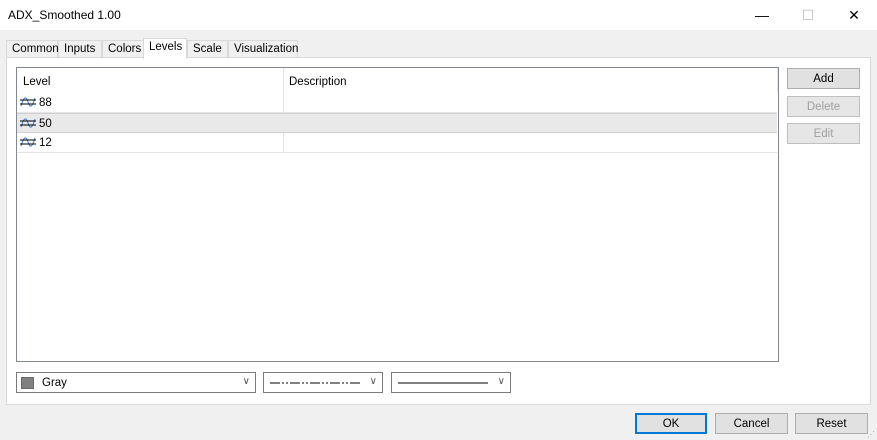 The image size is (877, 440). I want to click on solid-line-icon, so click(443, 383).